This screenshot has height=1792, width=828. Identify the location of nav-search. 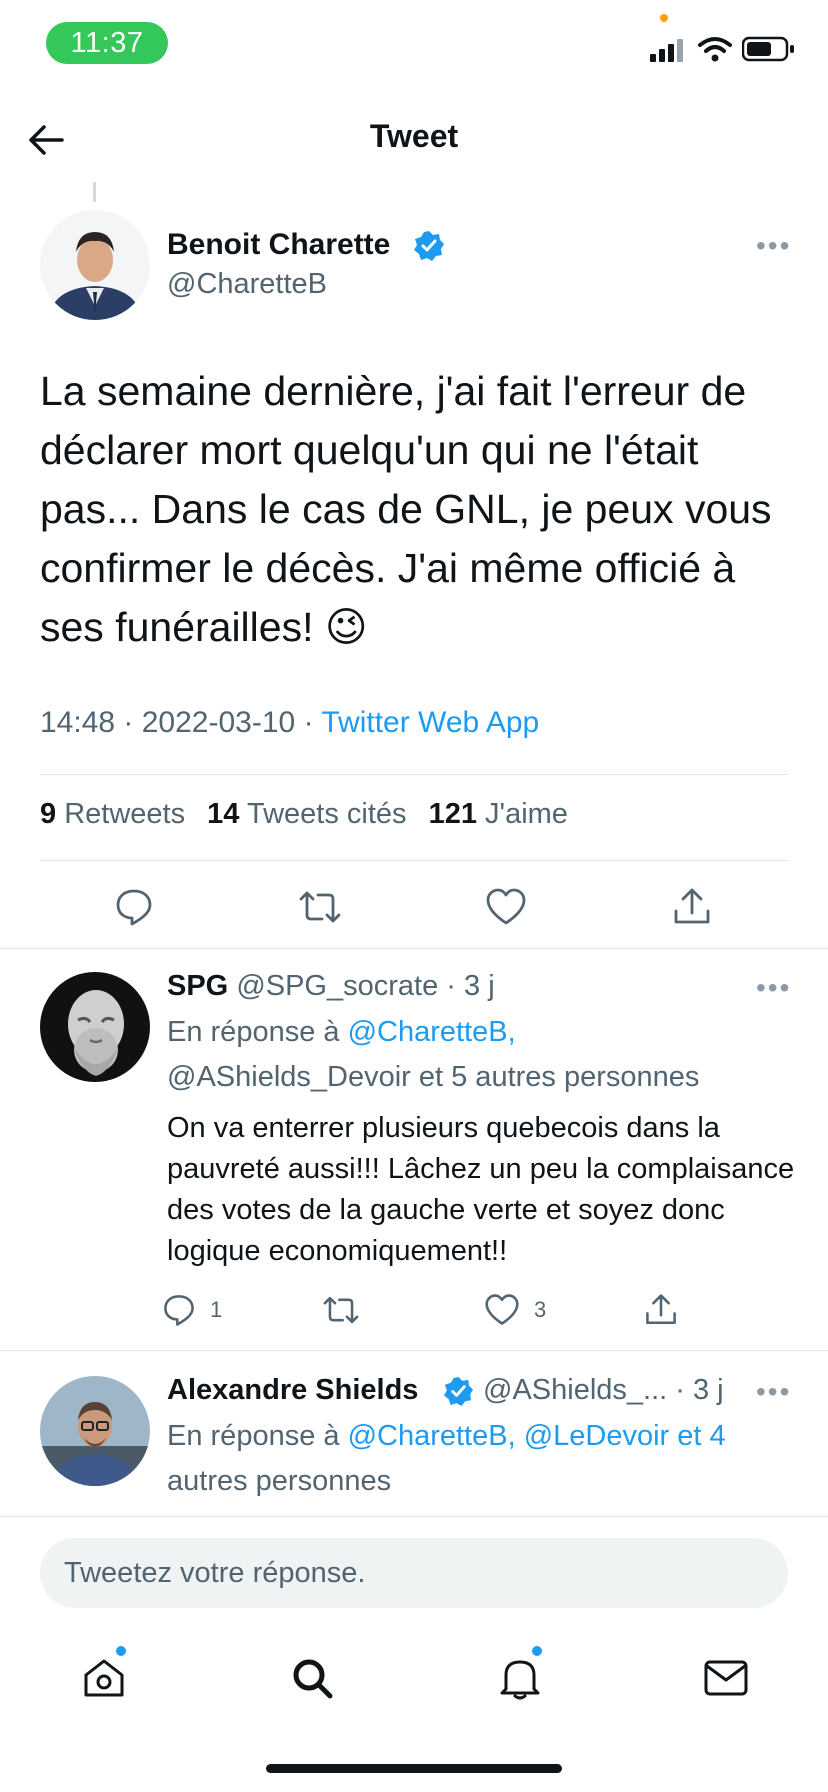
(312, 1678).